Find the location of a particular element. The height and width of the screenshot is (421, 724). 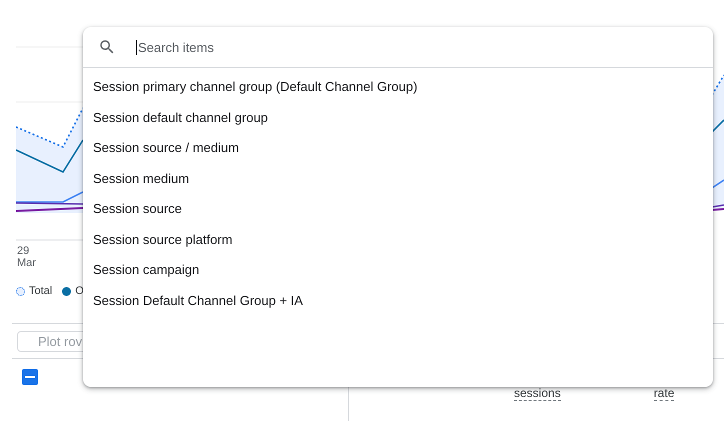

menu-item: Session default channel group is located at coordinates (398, 117).